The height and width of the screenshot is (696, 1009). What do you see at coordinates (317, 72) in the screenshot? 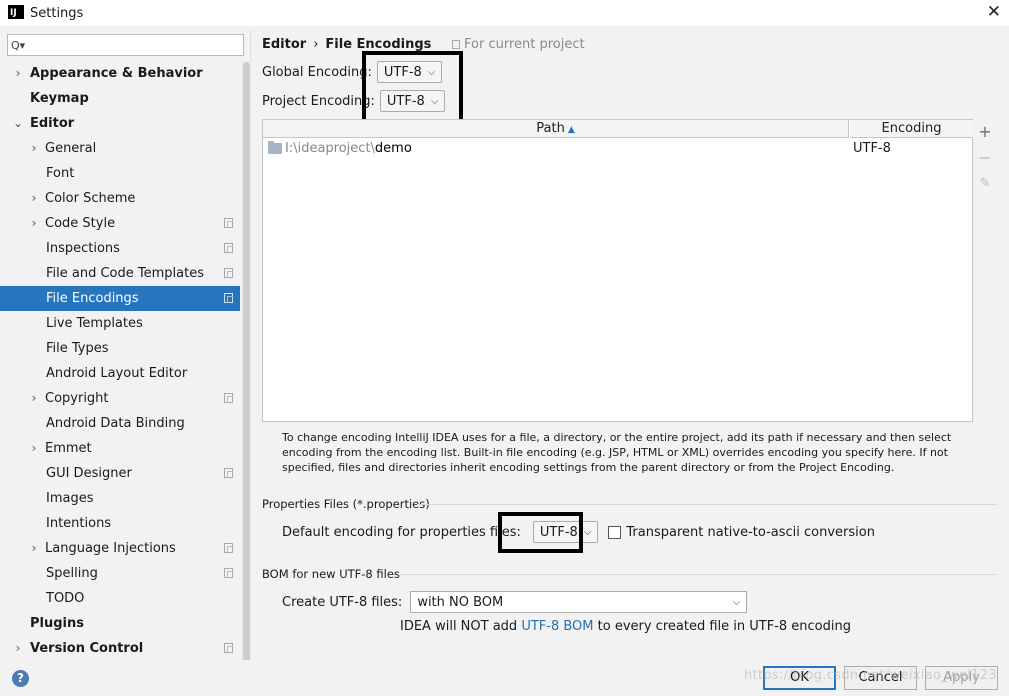
I see `global-encoding-label: Global Encoding:` at bounding box center [317, 72].